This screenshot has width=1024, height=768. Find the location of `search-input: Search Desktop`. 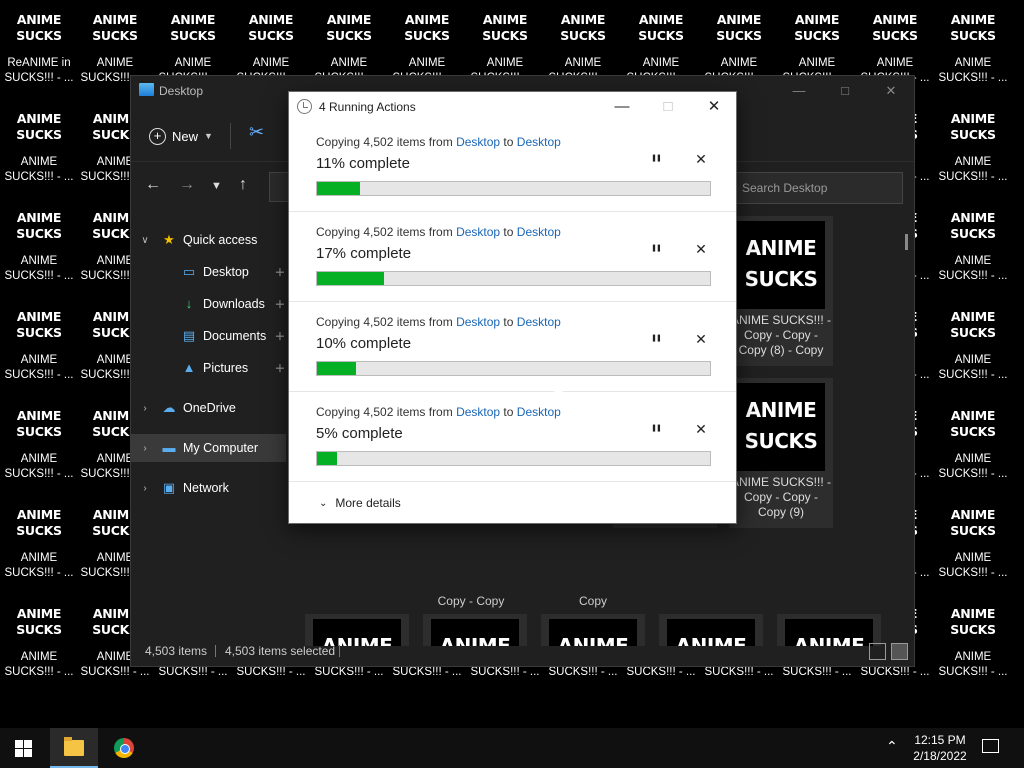

search-input: Search Desktop is located at coordinates (817, 188).